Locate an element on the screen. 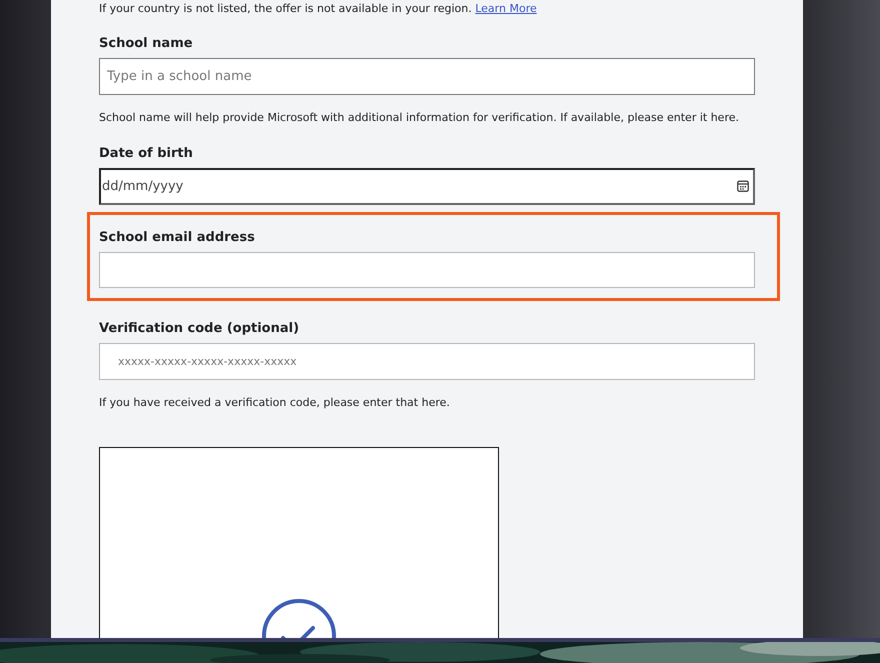 The height and width of the screenshot is (663, 880). field-label: Verification code (optional) is located at coordinates (199, 329).